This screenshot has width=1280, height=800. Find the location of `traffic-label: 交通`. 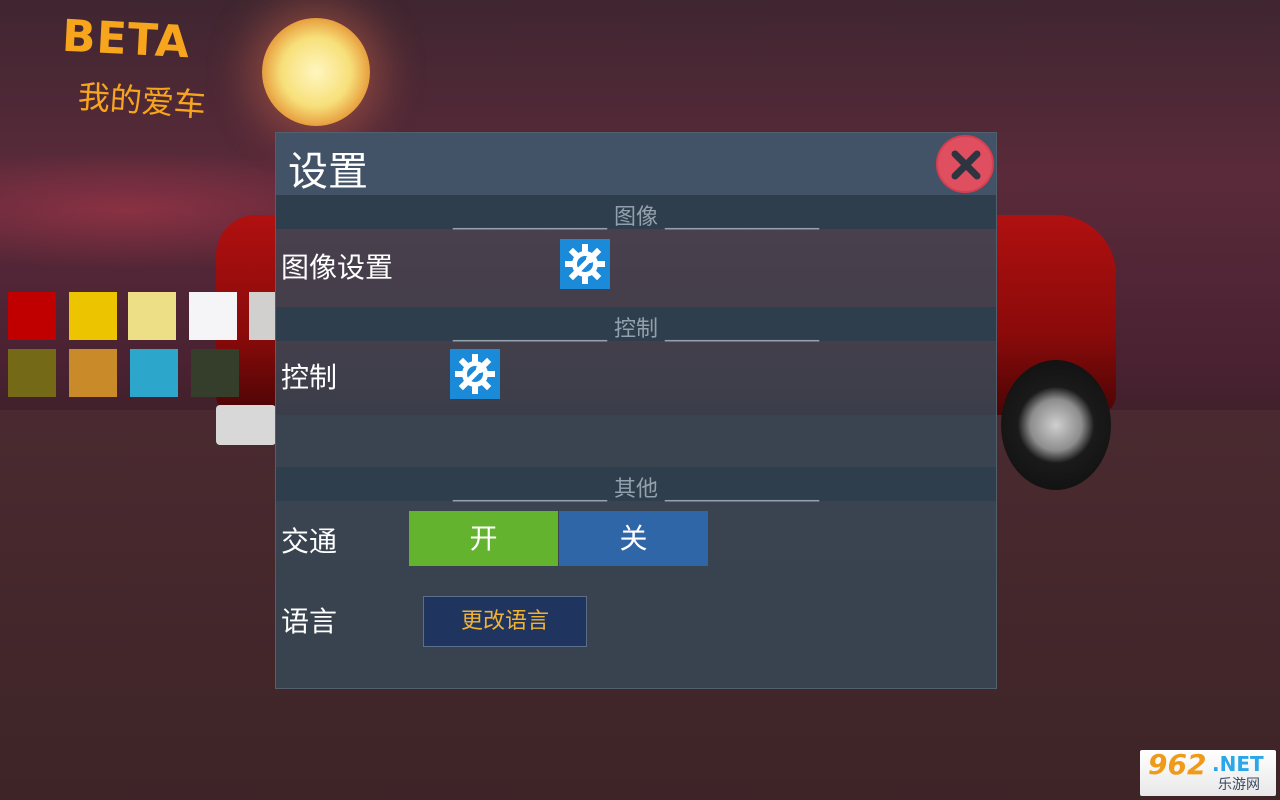

traffic-label: 交通 is located at coordinates (309, 541).